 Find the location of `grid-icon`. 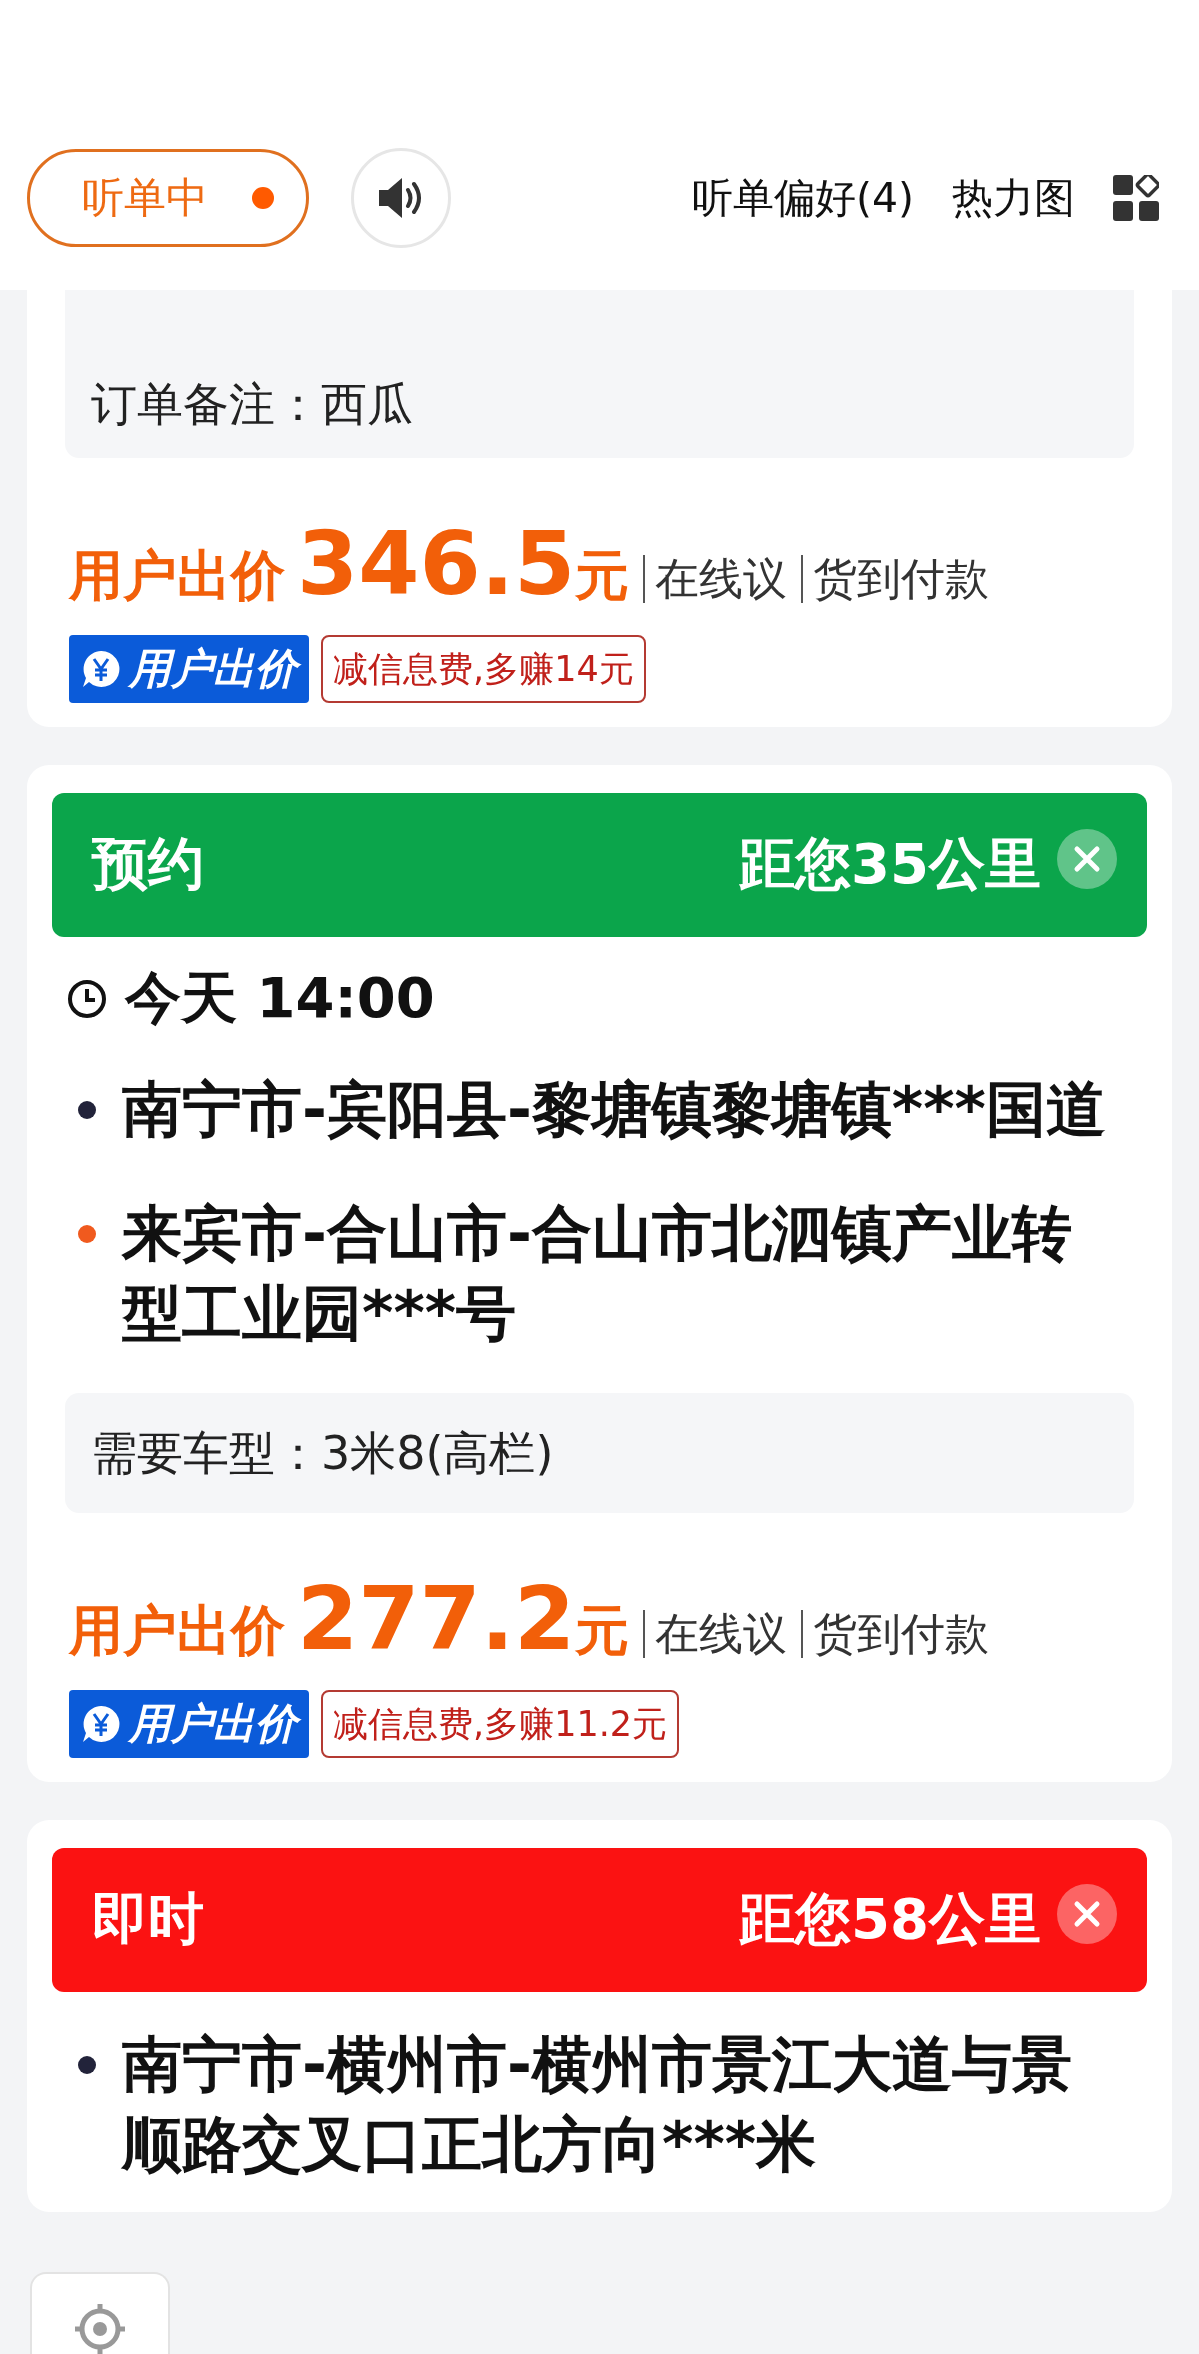

grid-icon is located at coordinates (1136, 198).